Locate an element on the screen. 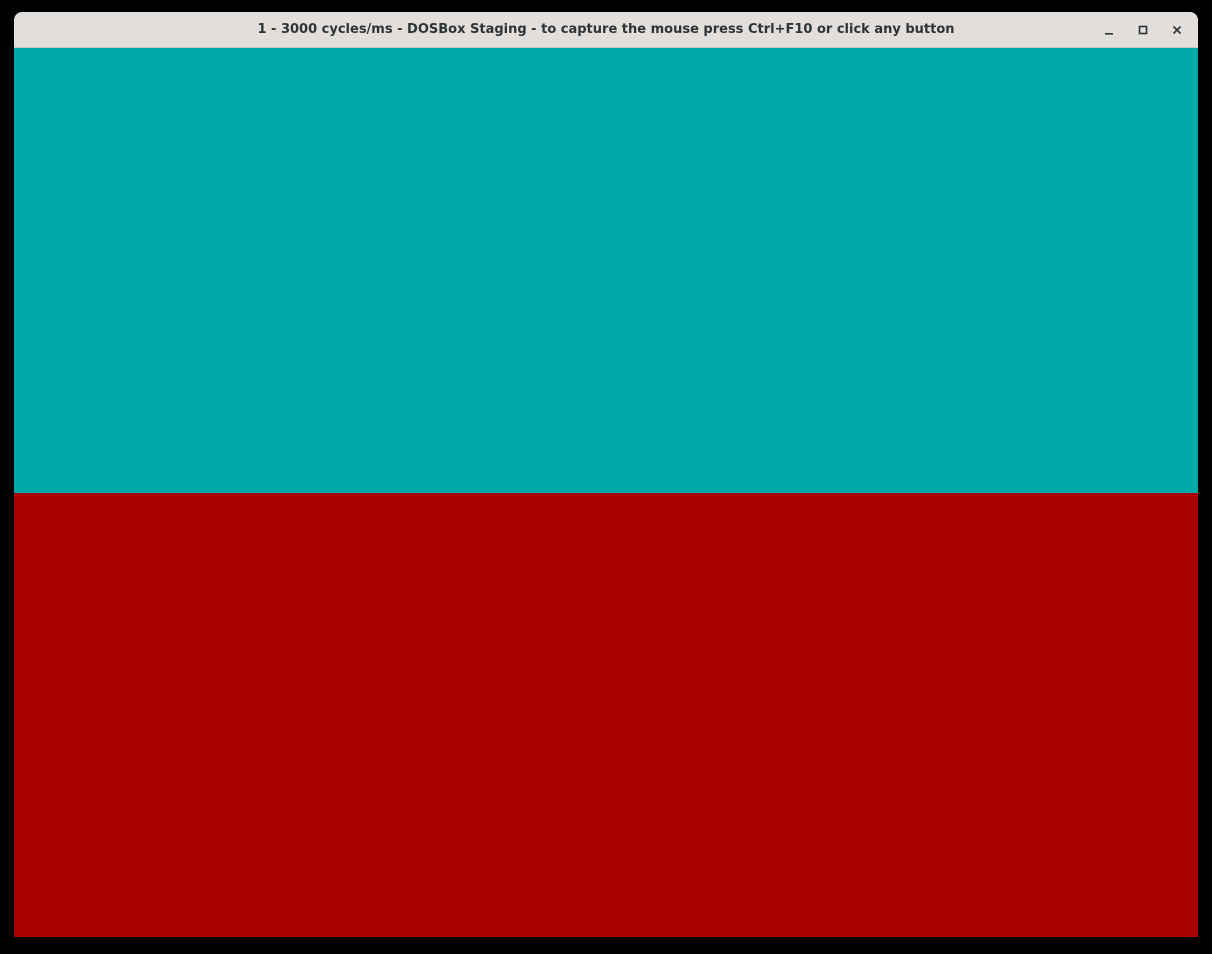 Image resolution: width=1212 pixels, height=954 pixels. window-controls is located at coordinates (1143, 30).